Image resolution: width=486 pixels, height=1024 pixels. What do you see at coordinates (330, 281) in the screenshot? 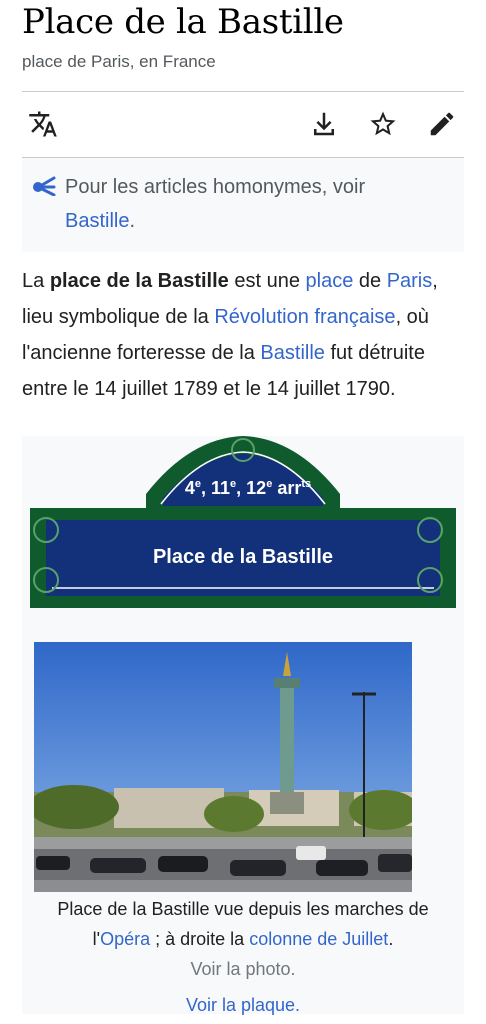
I see `link-place: place` at bounding box center [330, 281].